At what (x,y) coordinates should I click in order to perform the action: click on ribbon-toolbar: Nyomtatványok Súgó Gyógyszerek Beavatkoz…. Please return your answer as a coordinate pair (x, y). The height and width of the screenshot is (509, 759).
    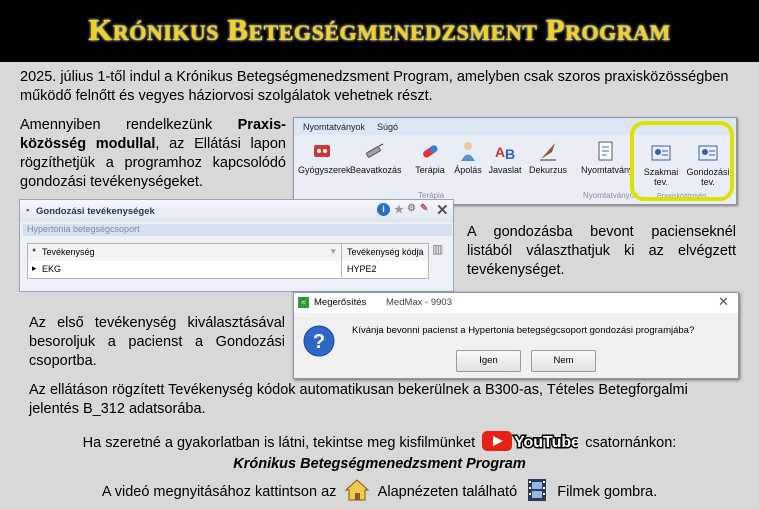
    Looking at the image, I should click on (515, 161).